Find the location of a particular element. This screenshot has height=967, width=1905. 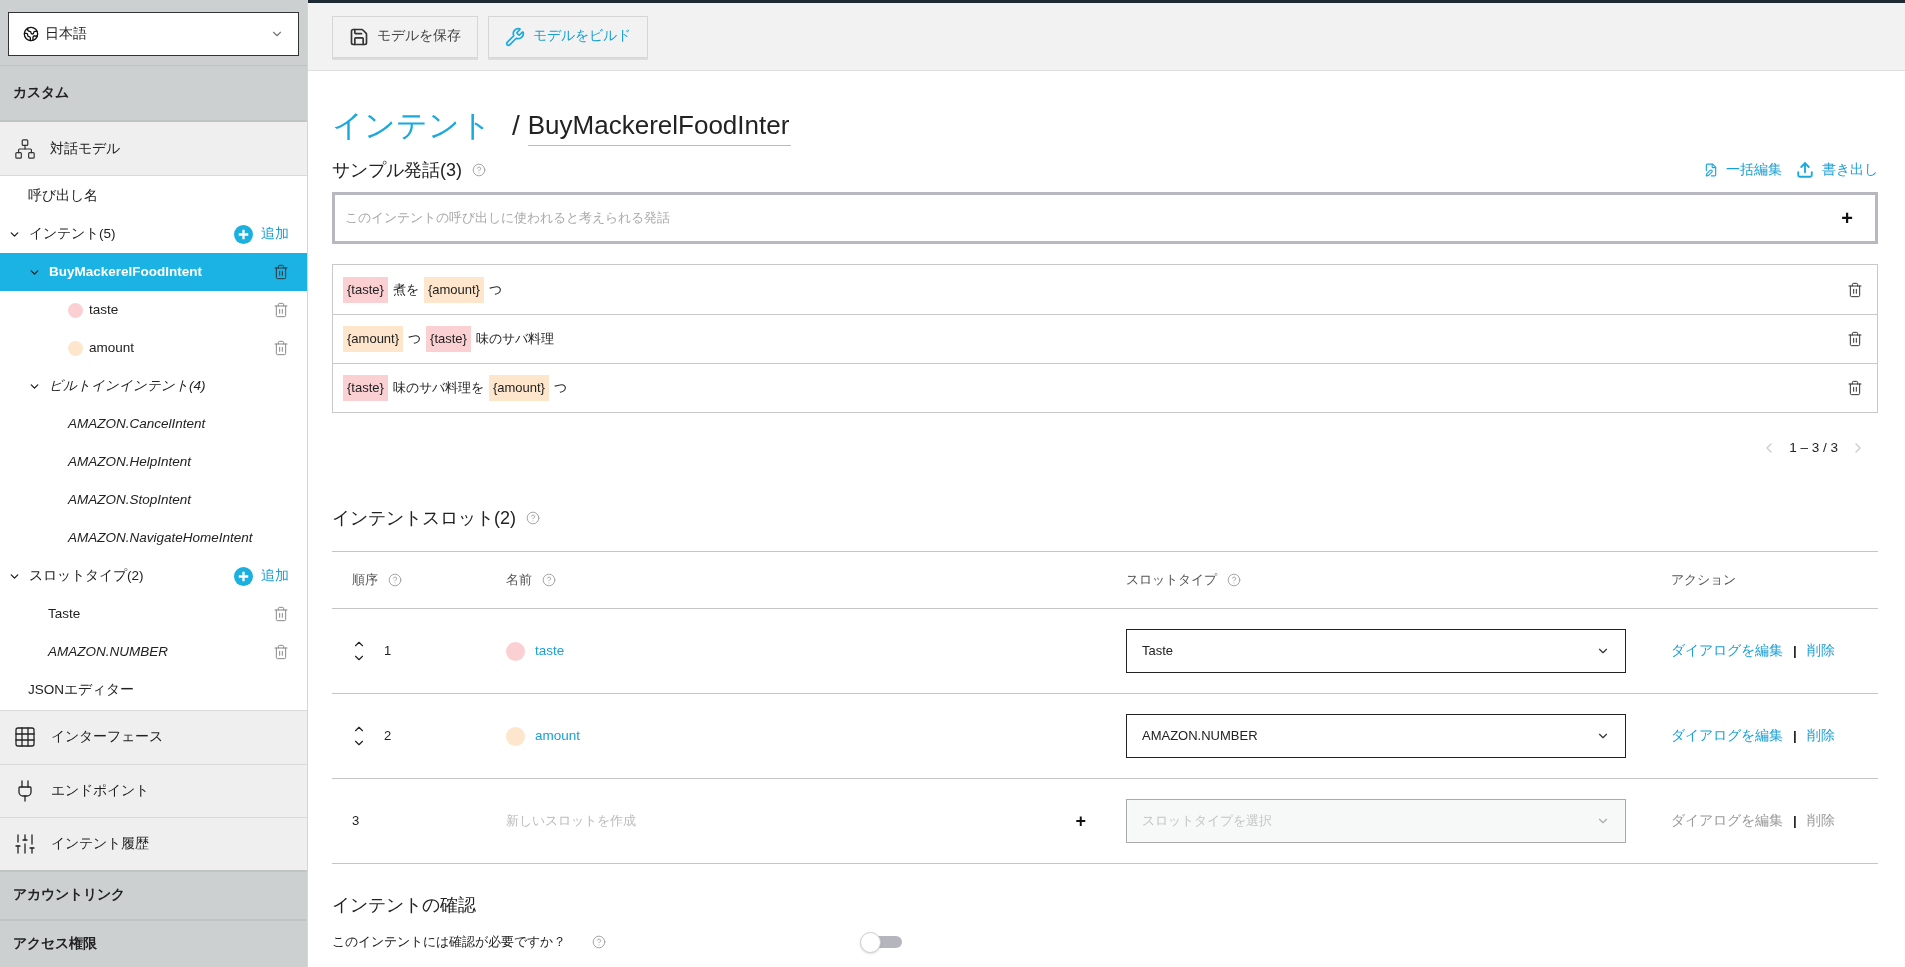

save-model-button: モデルを保存 is located at coordinates (405, 36).